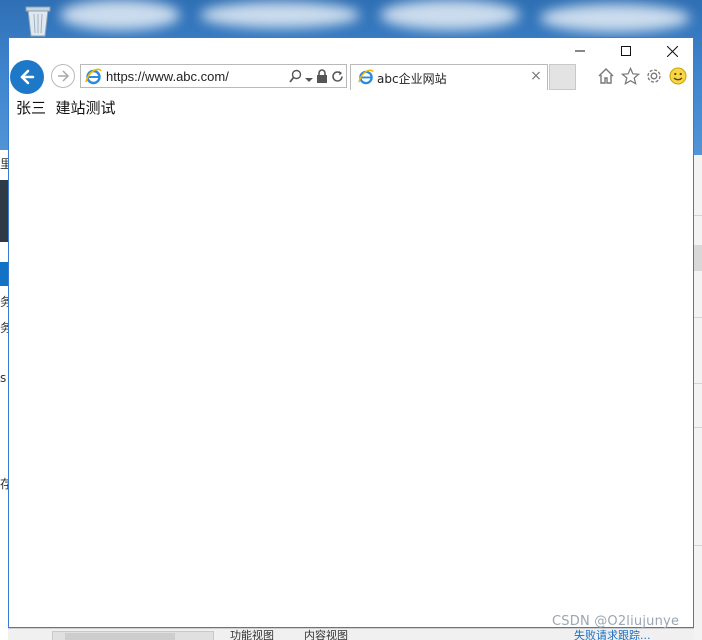 The height and width of the screenshot is (640, 702). I want to click on url-text: https://www.abc.com/, so click(167, 76).